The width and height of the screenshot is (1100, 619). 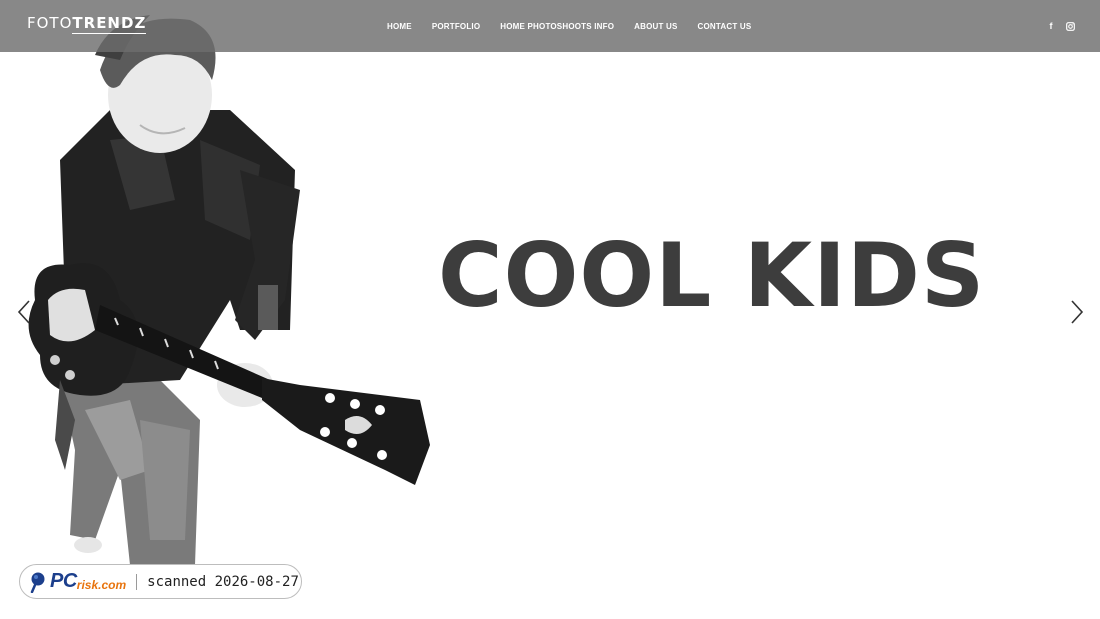 I want to click on instagram-icon, so click(x=1070, y=26).